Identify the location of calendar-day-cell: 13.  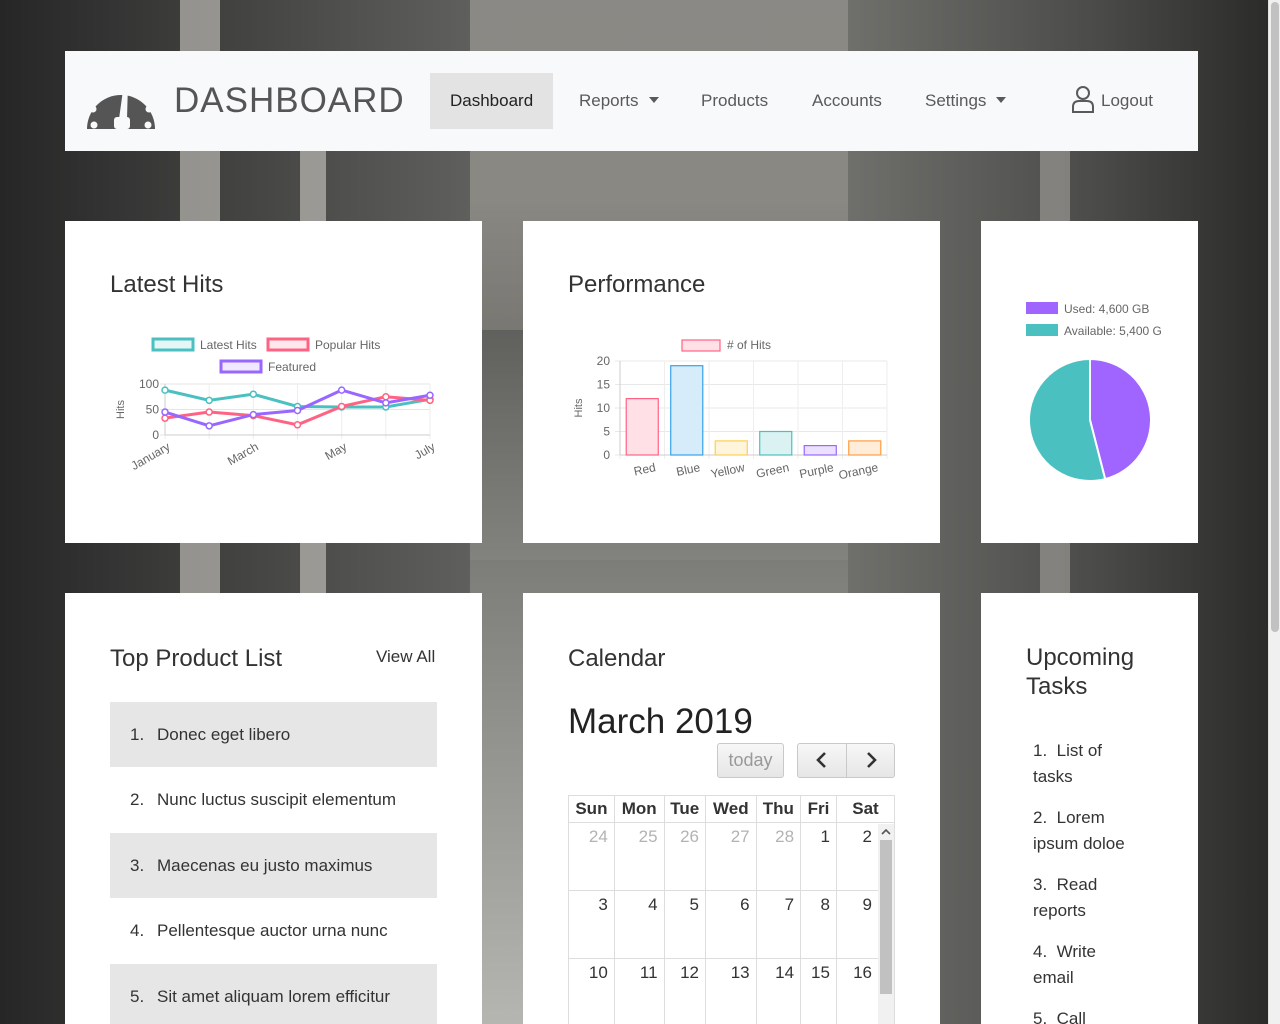
(731, 991).